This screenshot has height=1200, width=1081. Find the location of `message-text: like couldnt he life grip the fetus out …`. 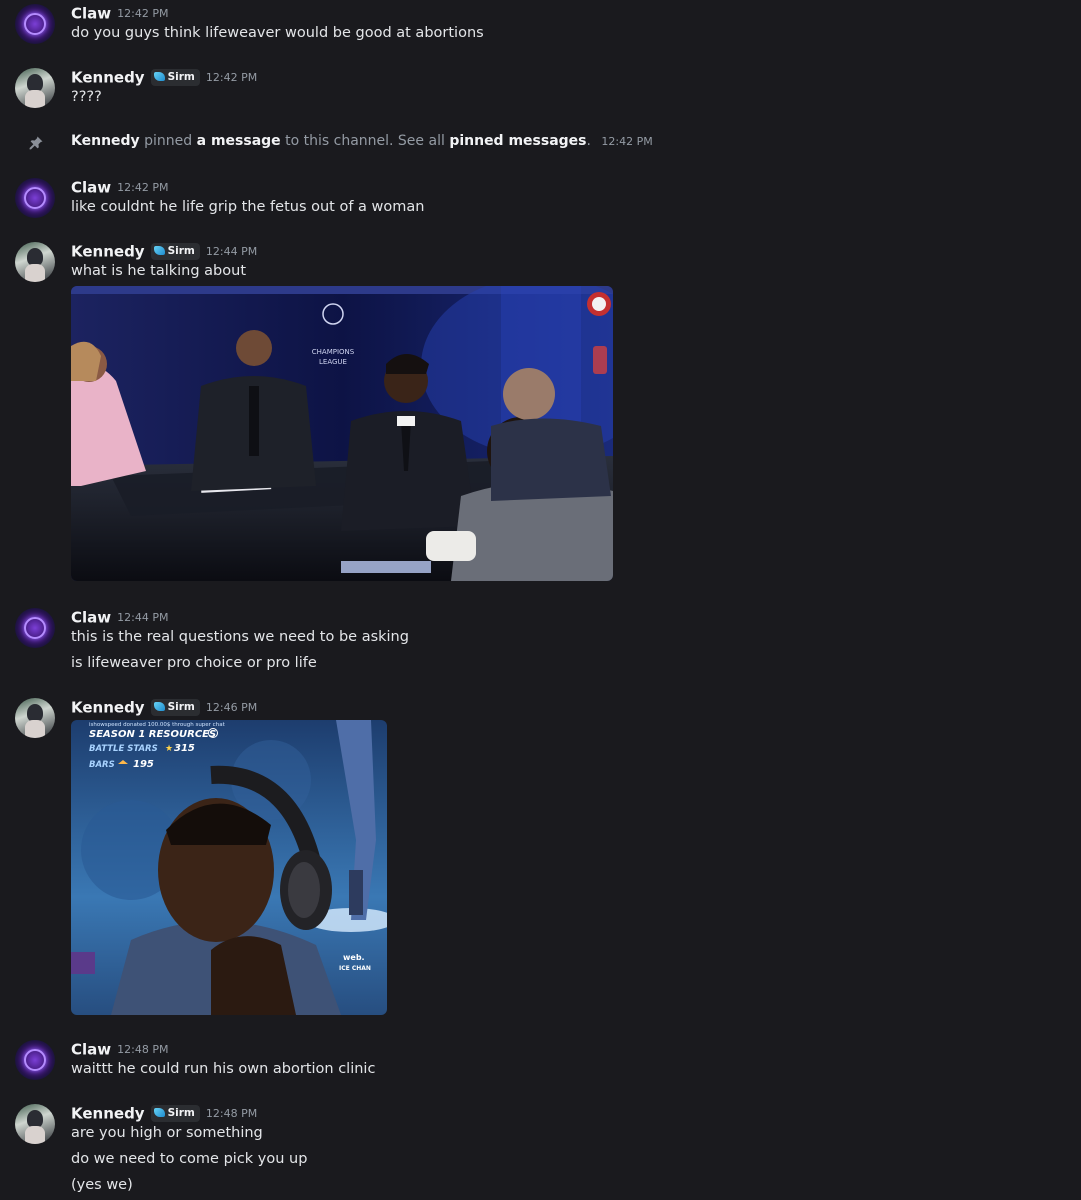

message-text: like couldnt he life grip the fetus out … is located at coordinates (248, 207).